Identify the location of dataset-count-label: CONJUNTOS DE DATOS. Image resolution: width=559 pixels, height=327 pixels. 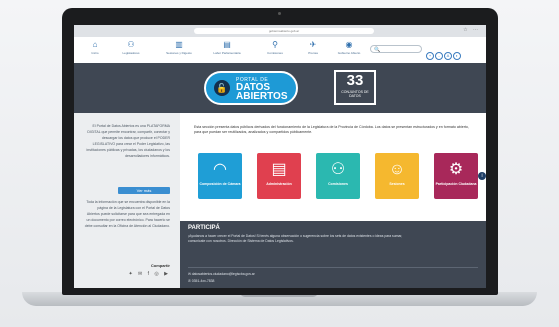
(355, 94).